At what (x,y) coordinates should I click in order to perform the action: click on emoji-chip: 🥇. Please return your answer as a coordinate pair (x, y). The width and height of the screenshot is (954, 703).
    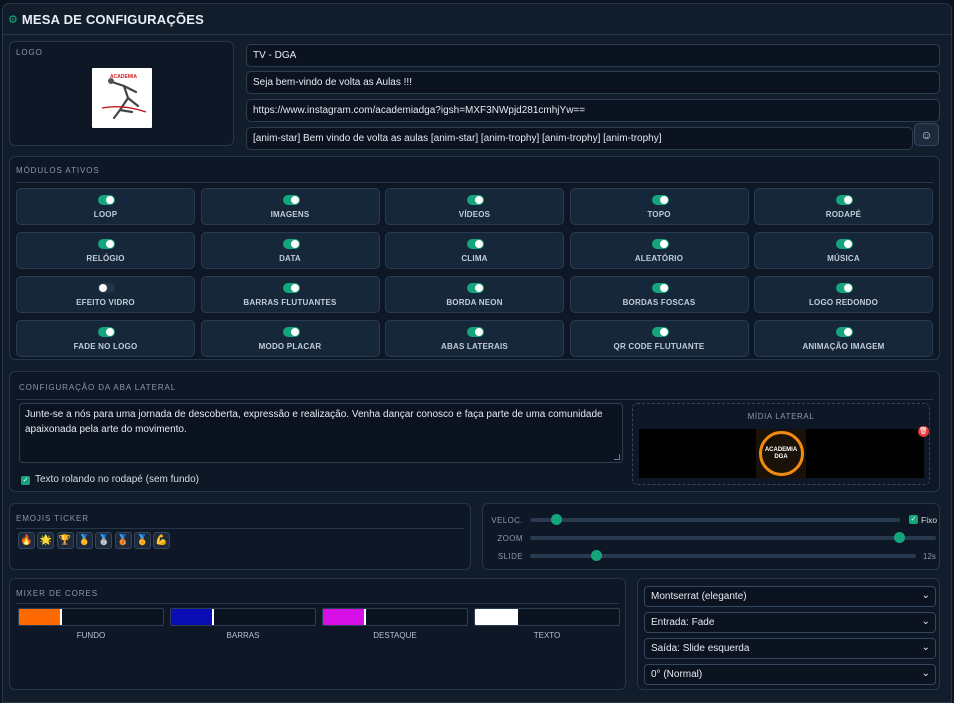
    Looking at the image, I should click on (84, 540).